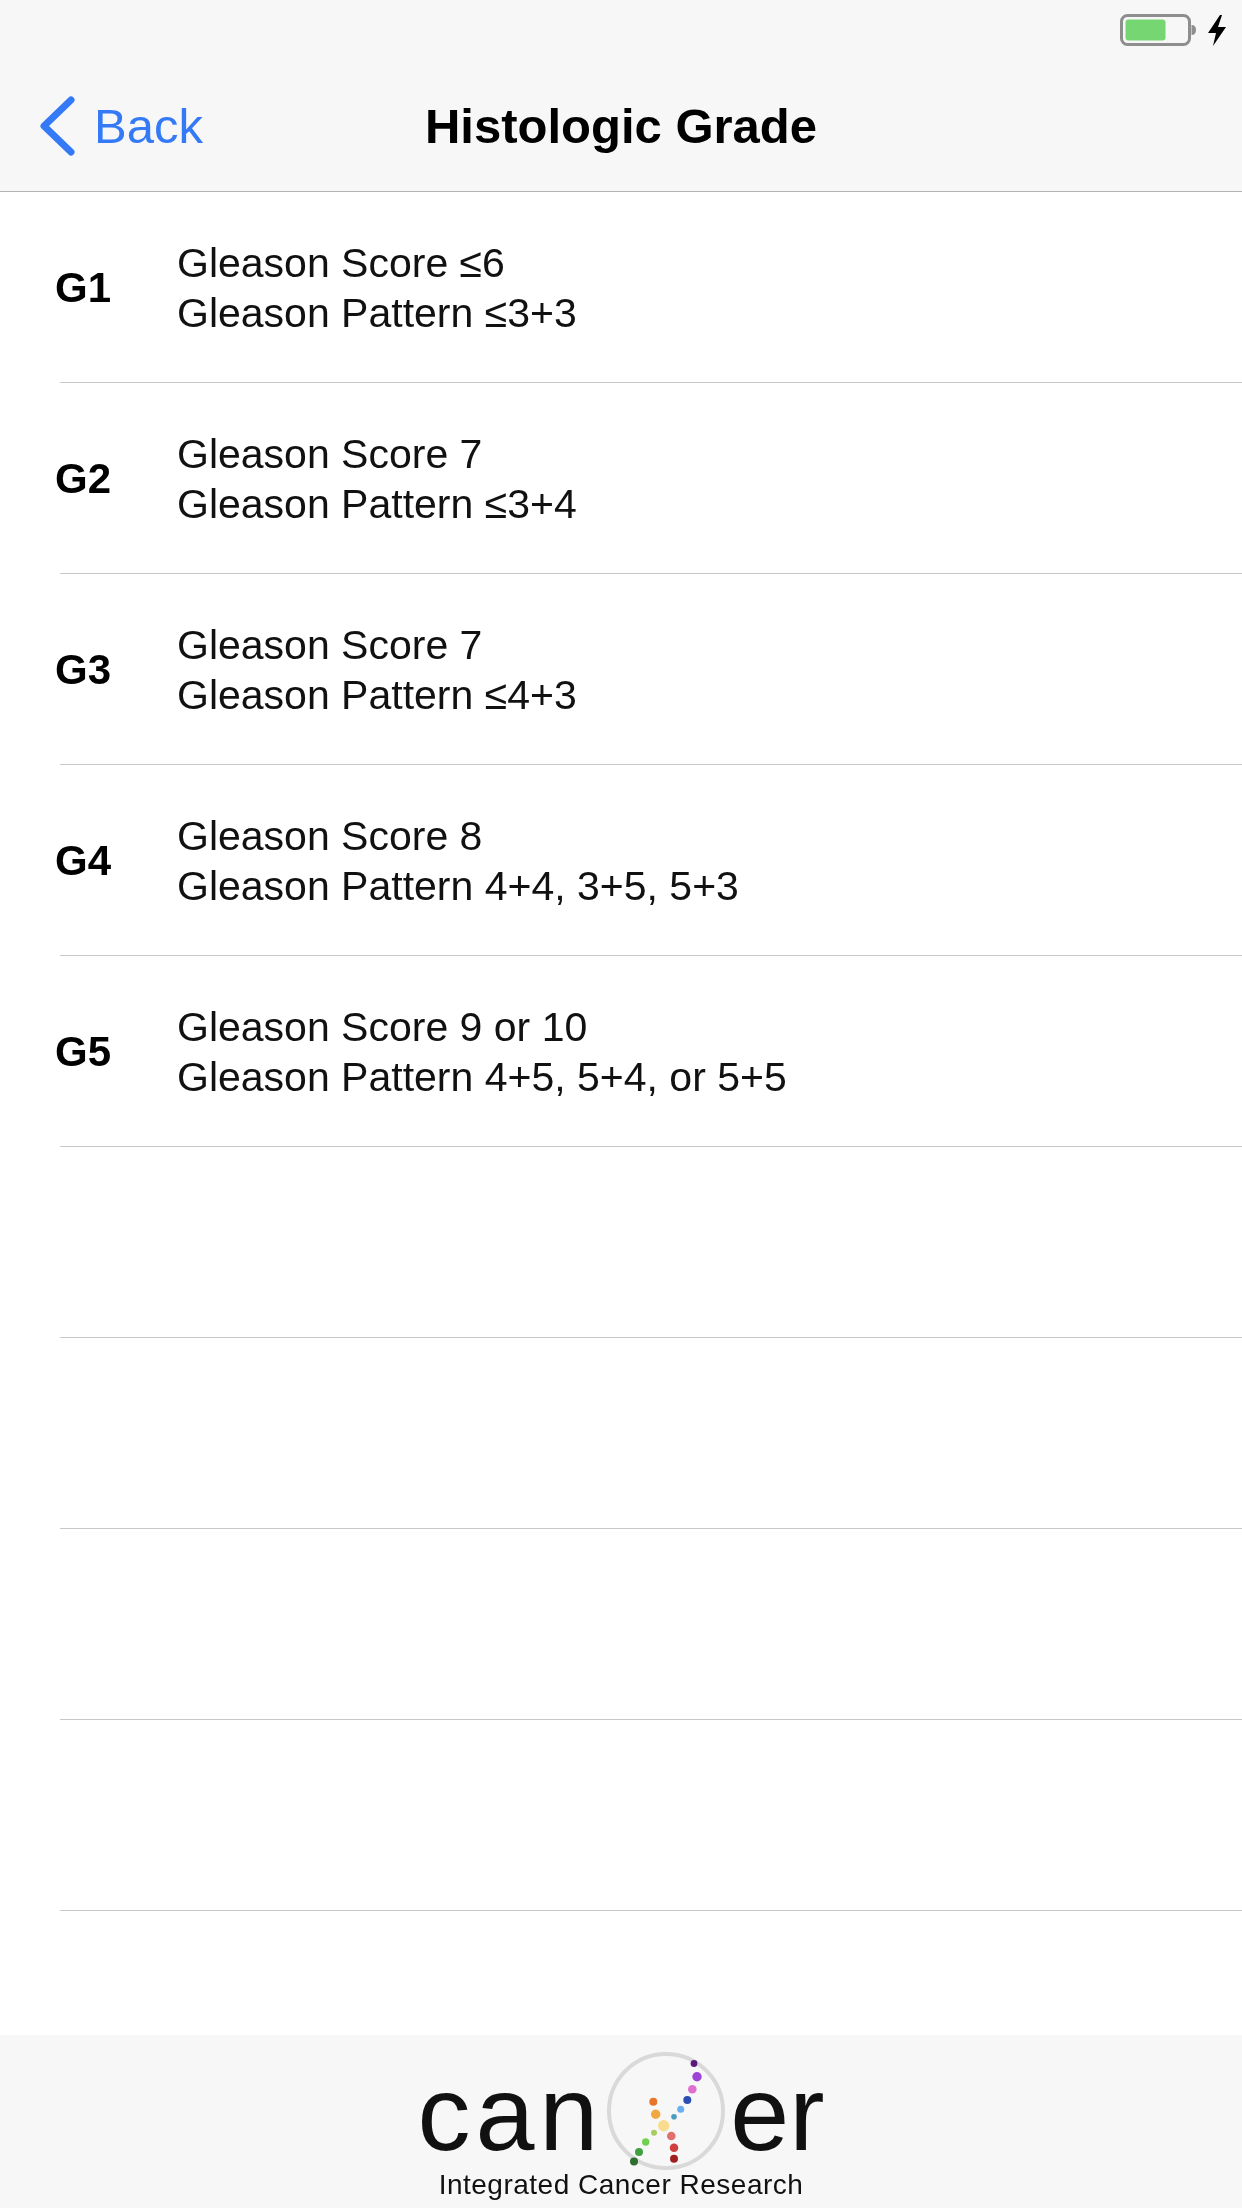 The height and width of the screenshot is (2208, 1242). What do you see at coordinates (777, 2113) in the screenshot?
I see `logo-text: er` at bounding box center [777, 2113].